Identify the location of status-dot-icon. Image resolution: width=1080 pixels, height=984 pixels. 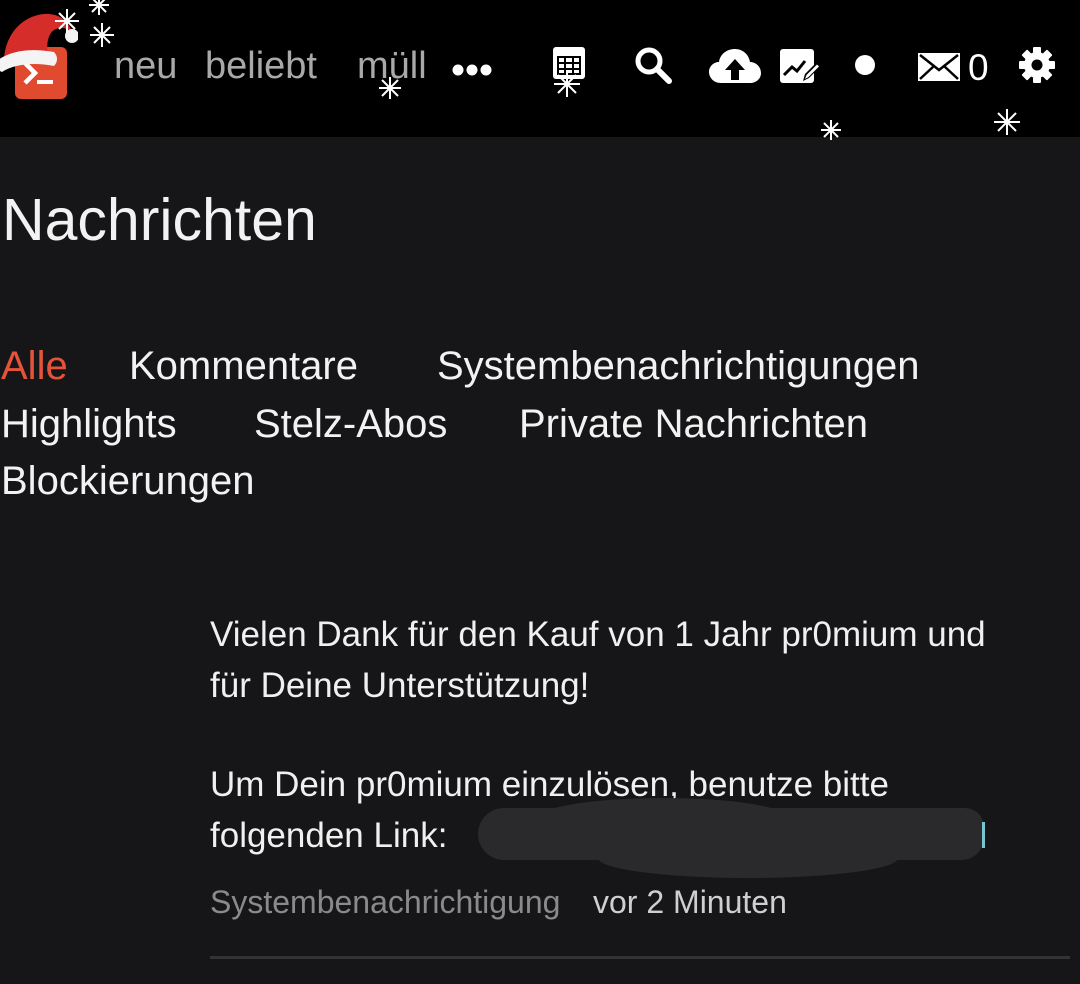
(865, 65).